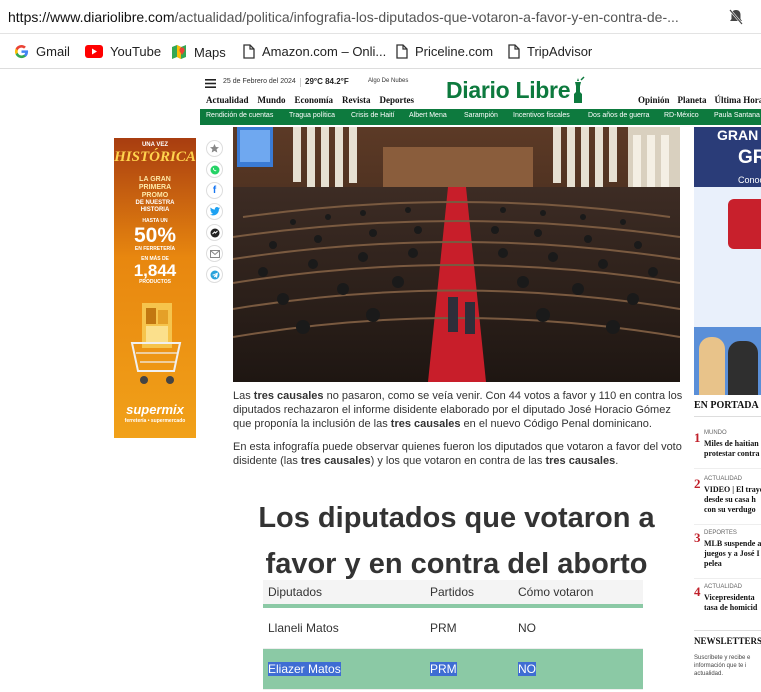 This screenshot has width=761, height=692. Describe the element at coordinates (715, 433) in the screenshot. I see `item-category: MUNDO` at that location.